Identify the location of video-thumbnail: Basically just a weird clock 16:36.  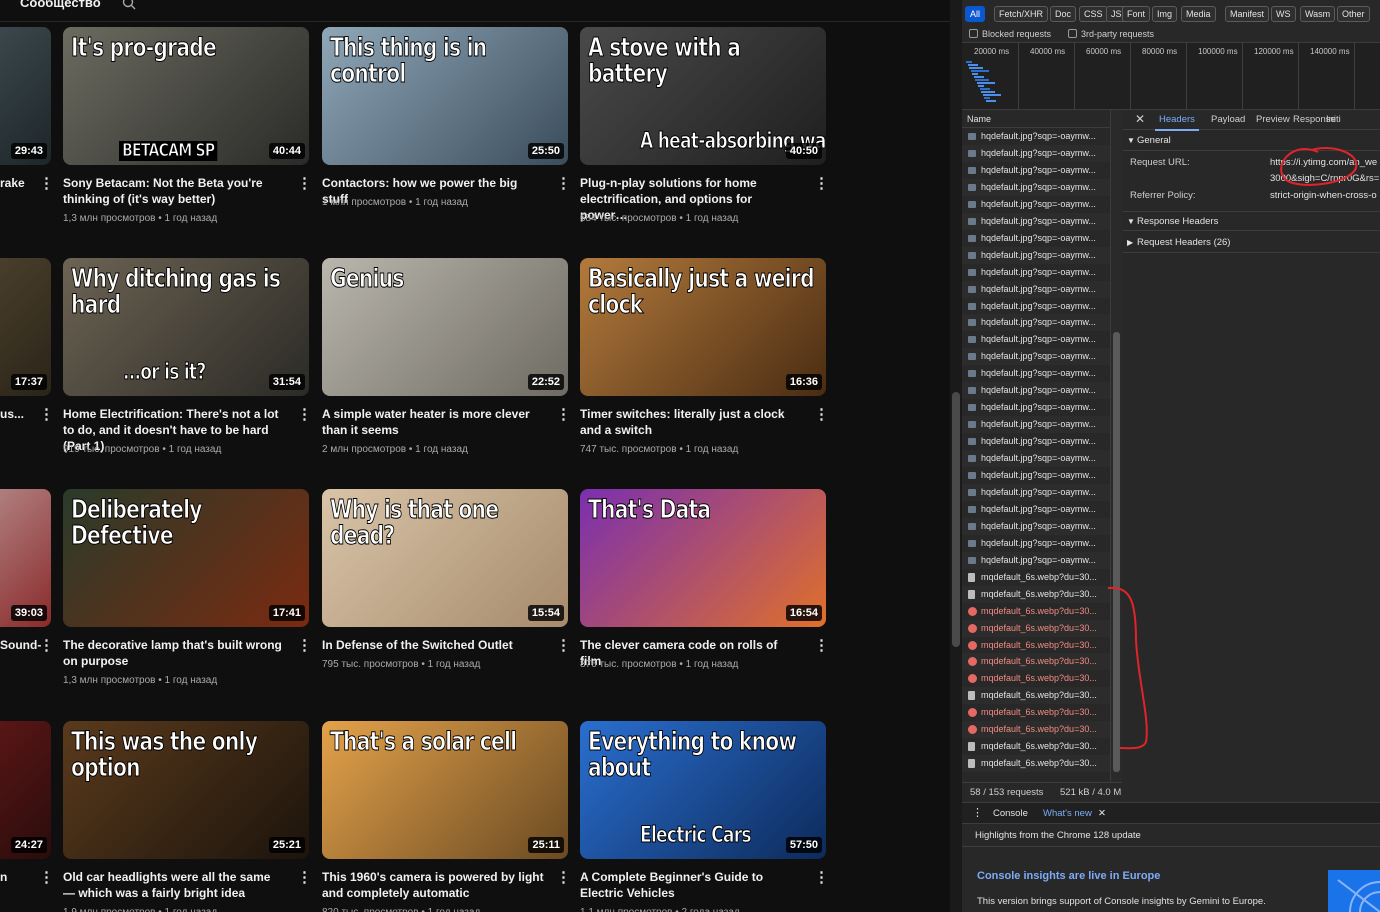
(703, 327).